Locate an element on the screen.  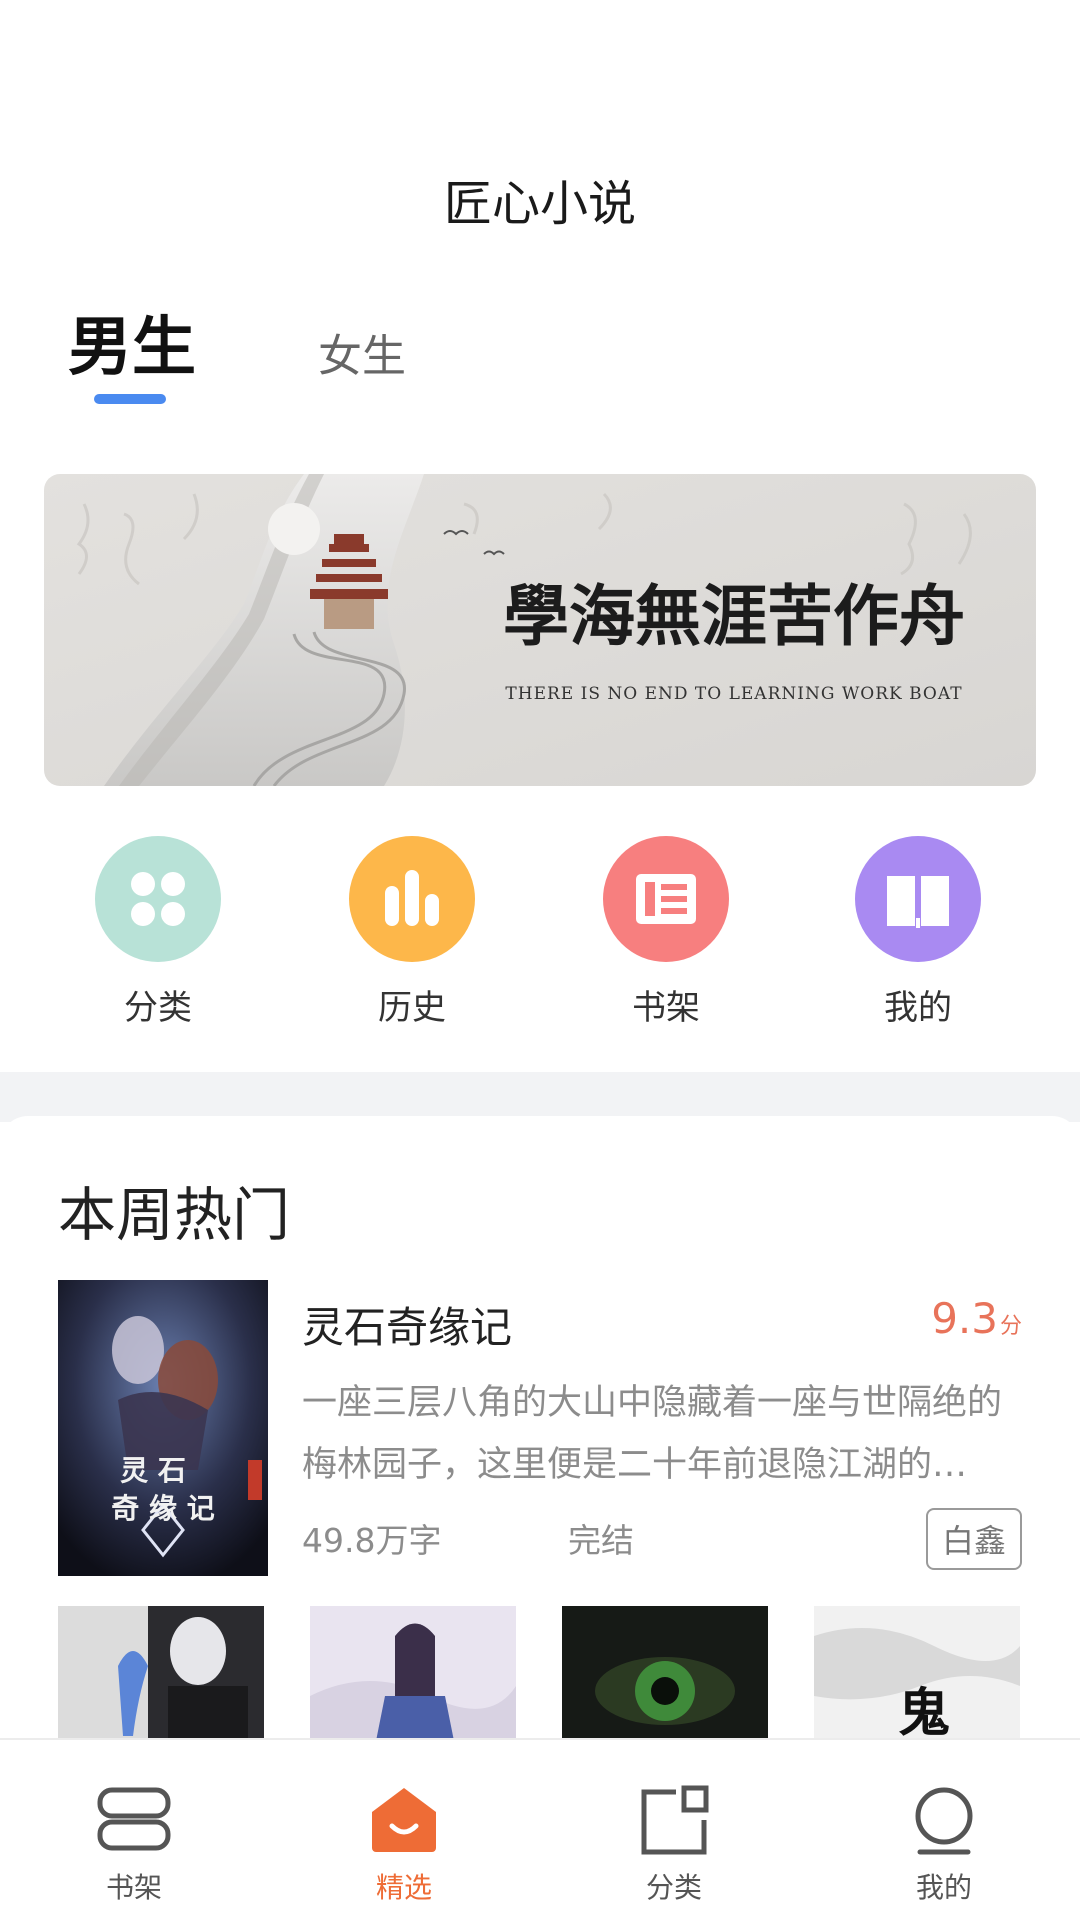
section-divider is located at coordinates (540, 1097).